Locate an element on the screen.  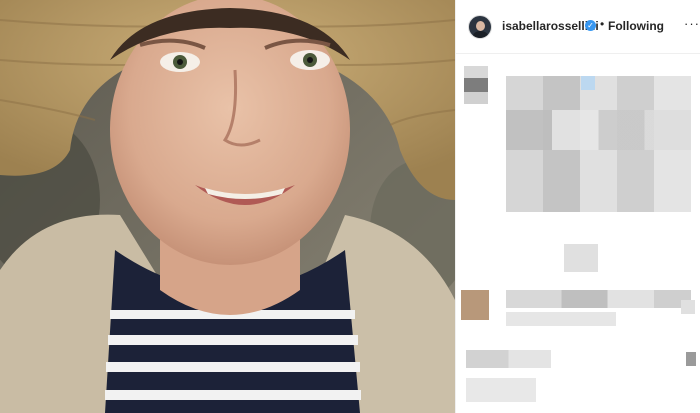
caption-avatar is located at coordinates (476, 72).